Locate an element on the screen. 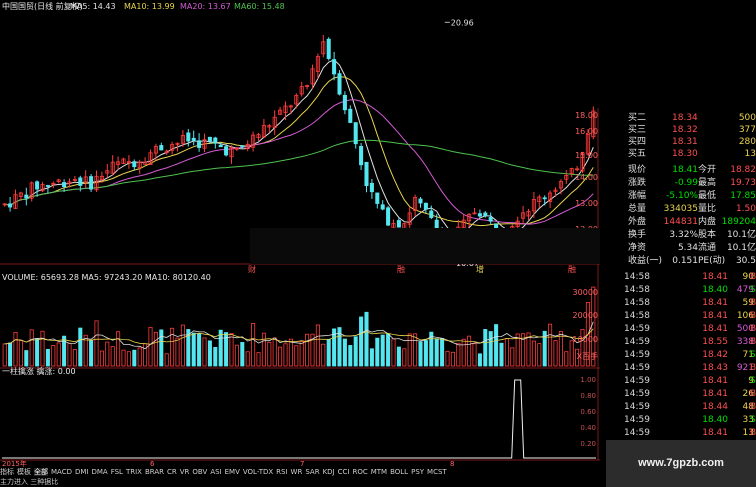  tick-time: 14:59 is located at coordinates (637, 381).